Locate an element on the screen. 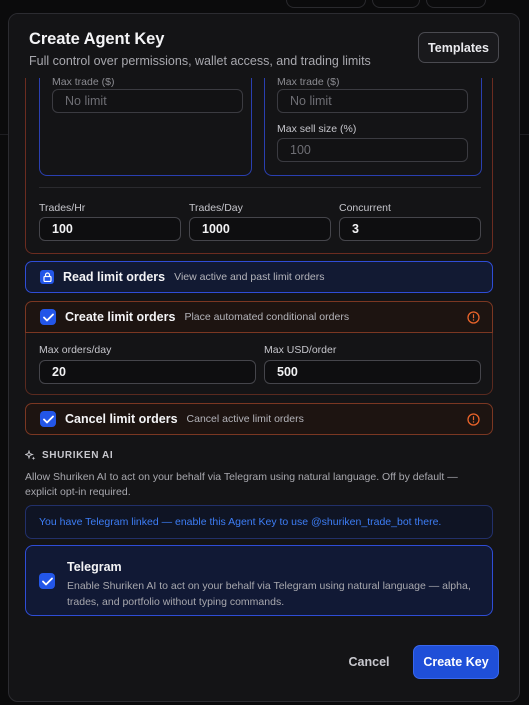 This screenshot has height=705, width=529. concurrent-input: 3 is located at coordinates (410, 229).